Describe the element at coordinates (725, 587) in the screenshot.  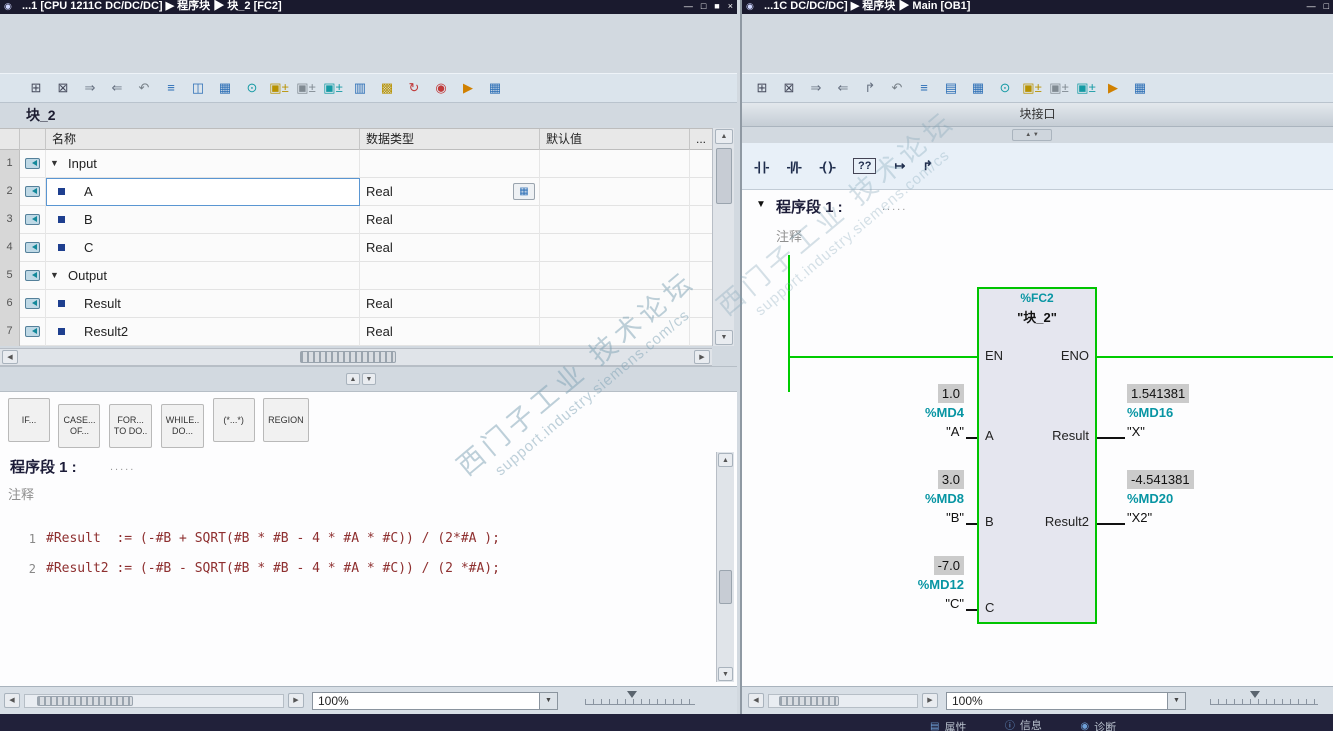
I see `code-vscroll-thumb` at that location.